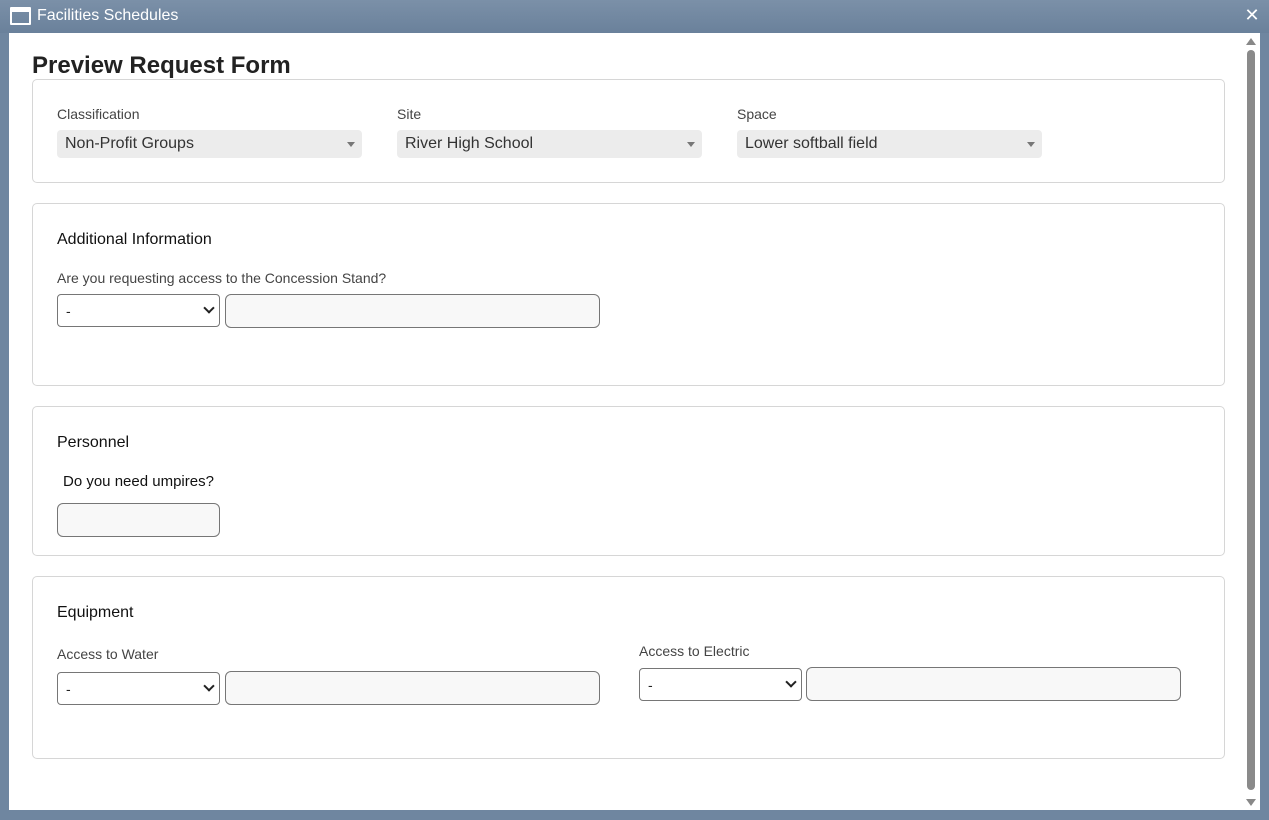  Describe the element at coordinates (412, 311) in the screenshot. I see `concession-text-field` at that location.